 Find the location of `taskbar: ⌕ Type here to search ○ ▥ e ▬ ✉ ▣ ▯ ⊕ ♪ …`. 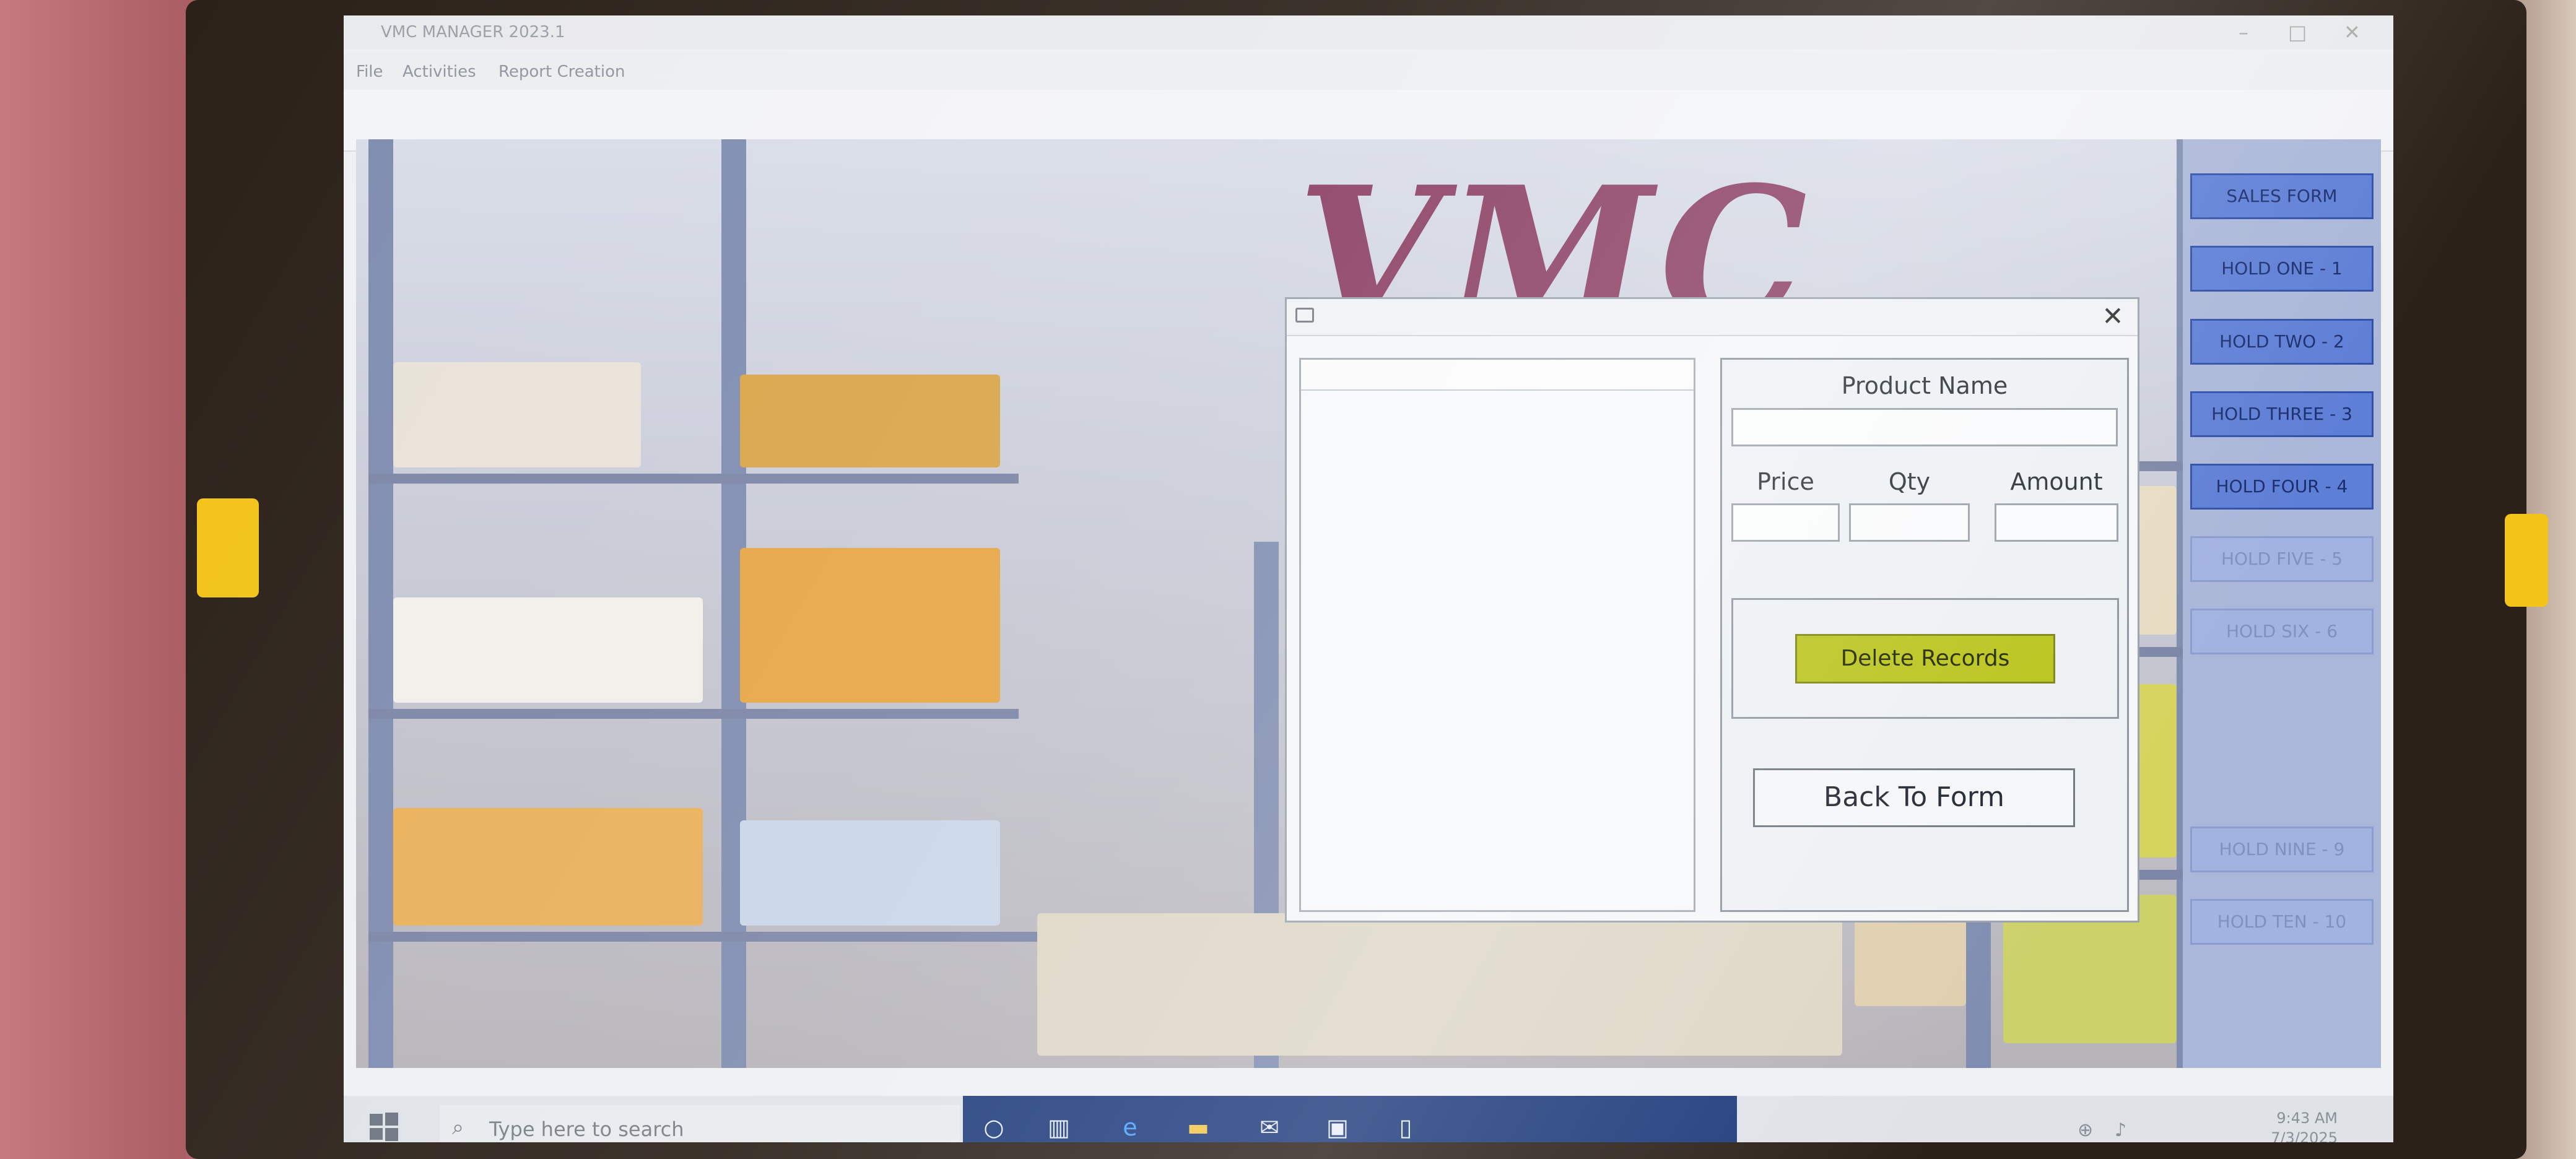

taskbar: ⌕ Type here to search ○ ▥ e ▬ ✉ ▣ ▯ ⊕ ♪ … is located at coordinates (1368, 1119).